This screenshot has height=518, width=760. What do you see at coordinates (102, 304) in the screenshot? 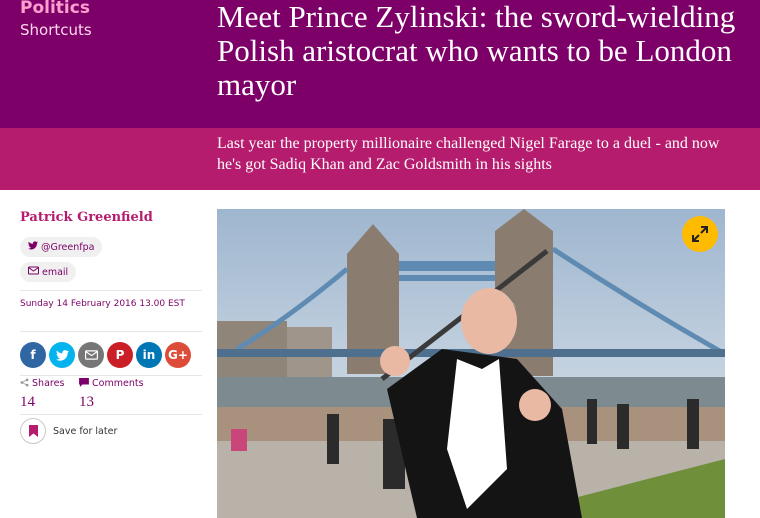
I see `dateline: Sunday 14 February 2016 13.00 EST` at bounding box center [102, 304].